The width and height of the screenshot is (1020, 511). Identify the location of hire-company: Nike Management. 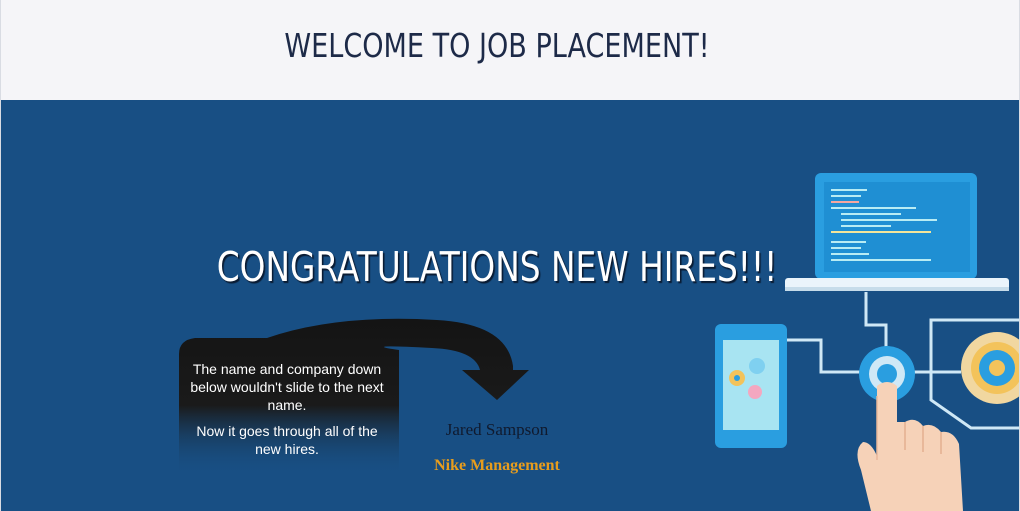
(497, 465).